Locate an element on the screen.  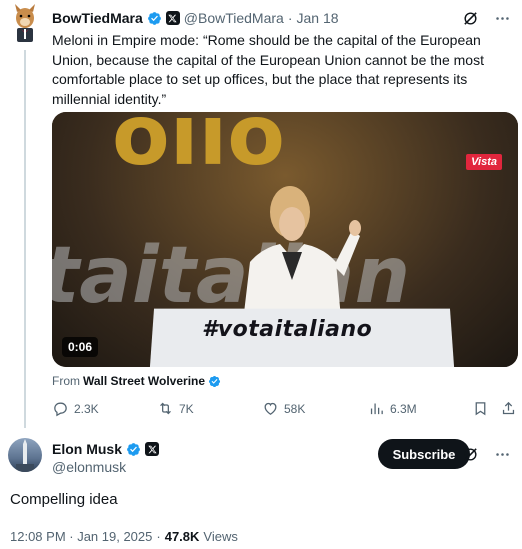
reply-icon is located at coordinates (60, 409).